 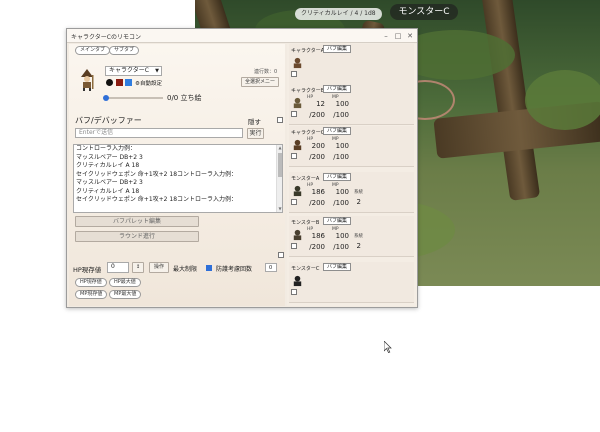 I want to click on character-card: キャラクターA バフ編集, so click(x=351, y=64).